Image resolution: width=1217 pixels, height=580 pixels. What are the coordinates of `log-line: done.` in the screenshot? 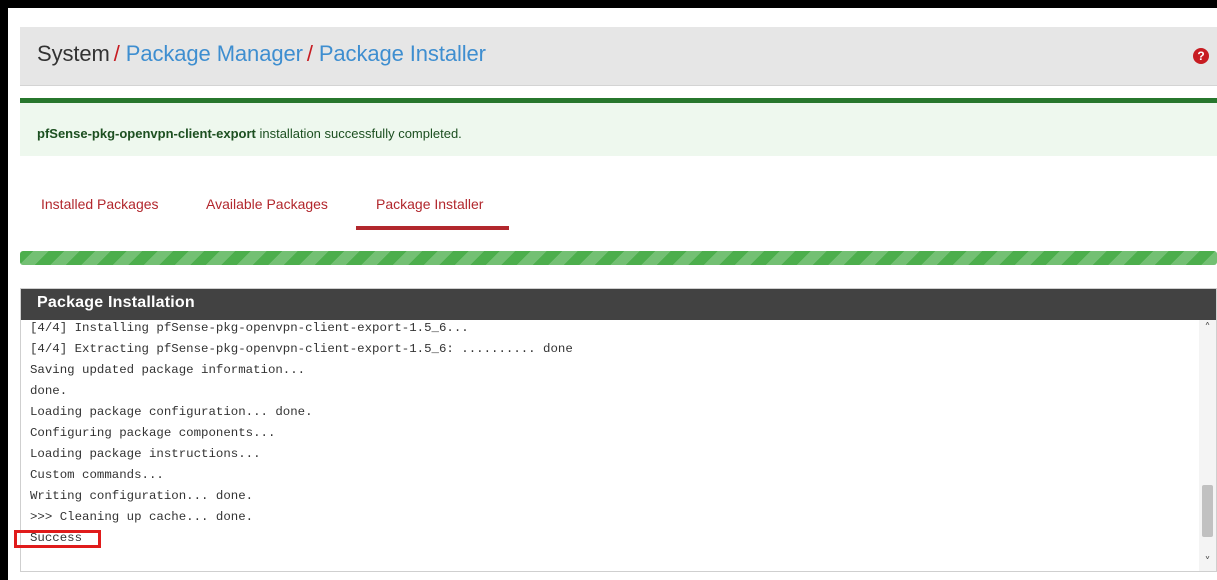 It's located at (49, 391).